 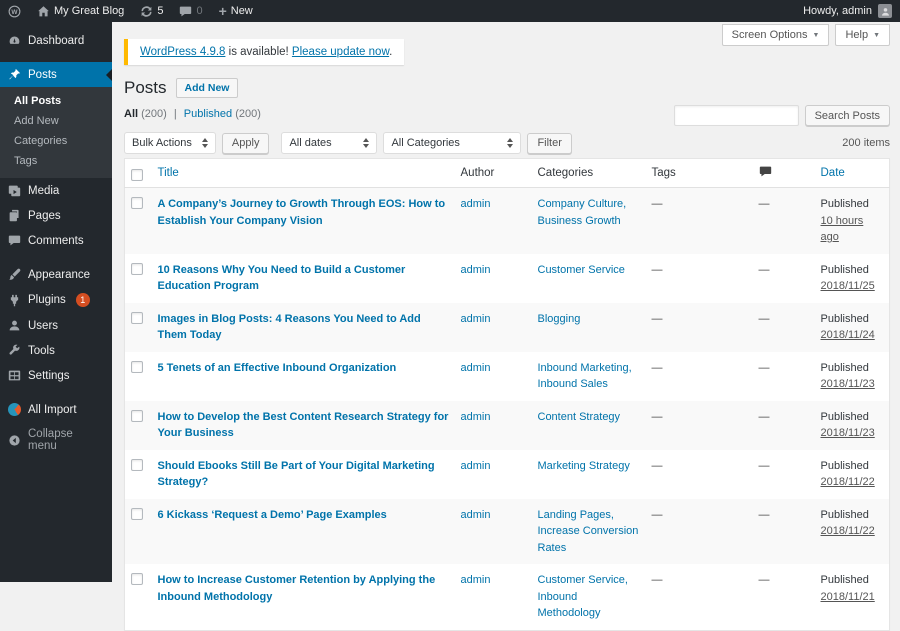 I want to click on submenu-item-categories: Categories, so click(x=56, y=141).